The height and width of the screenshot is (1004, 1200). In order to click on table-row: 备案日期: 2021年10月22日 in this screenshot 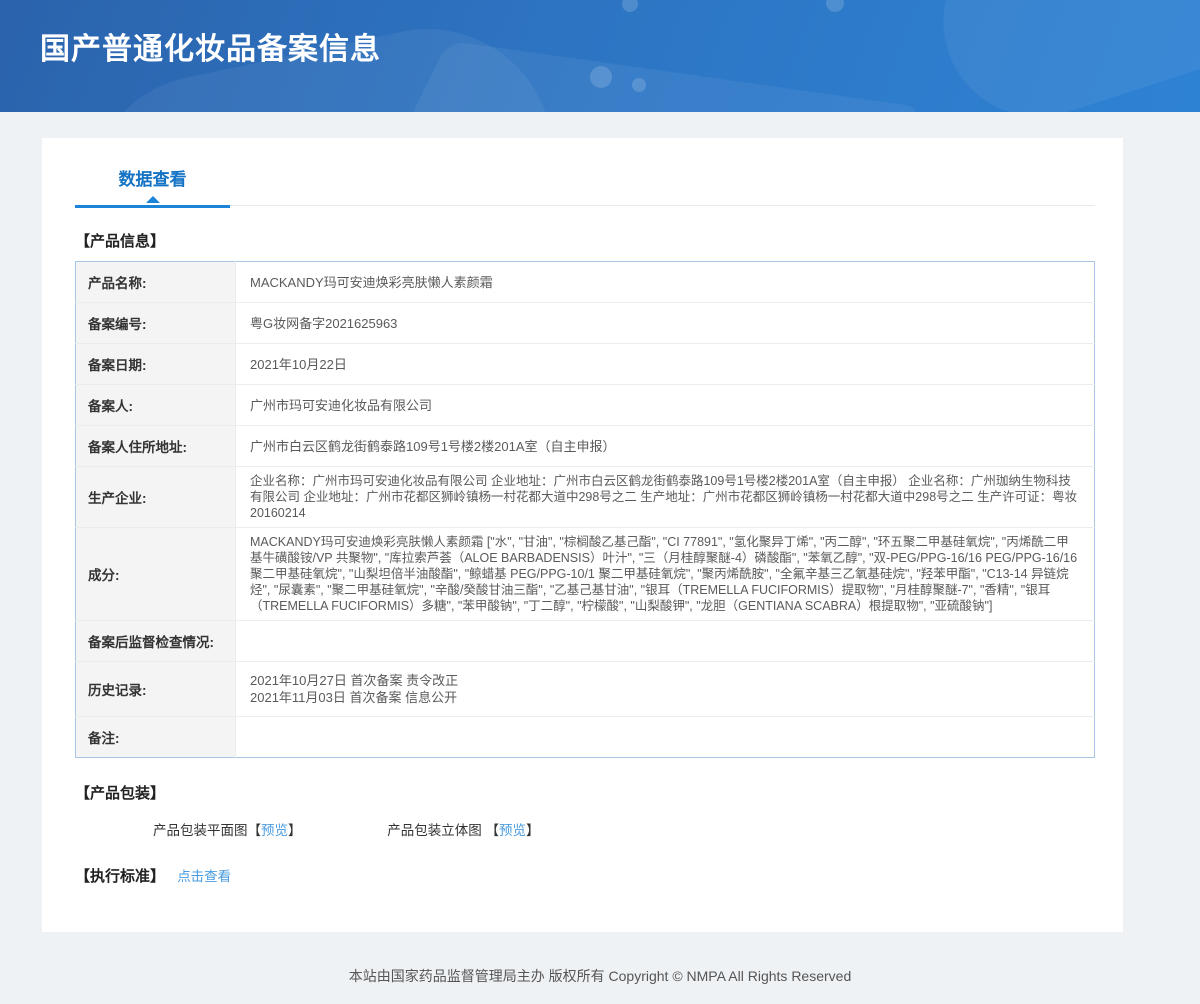, I will do `click(585, 364)`.